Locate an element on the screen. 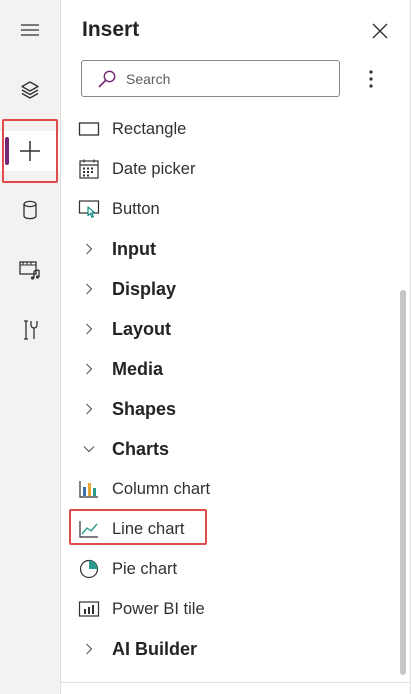  category-charts: Charts is located at coordinates (229, 449).